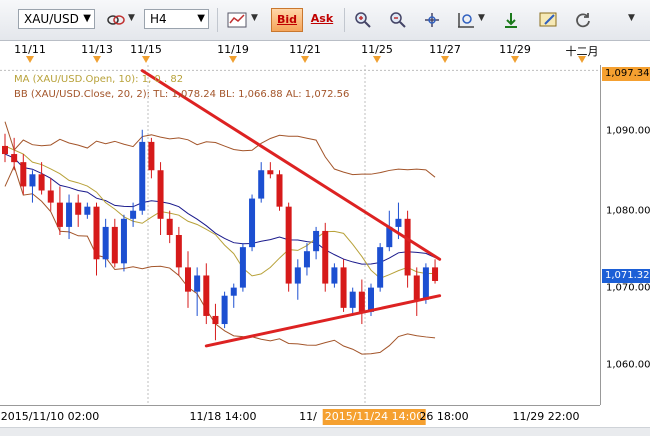 This screenshot has height=436, width=650. I want to click on ma-legend: MA (XAU/USD.Open, 10): 1, 0 . 82, so click(99, 79).